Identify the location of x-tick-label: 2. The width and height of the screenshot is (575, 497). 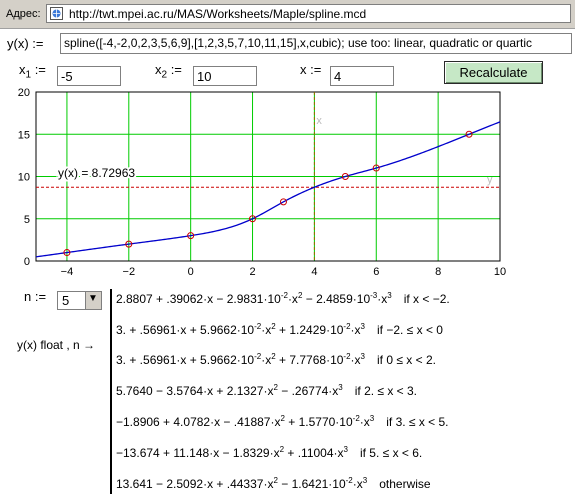
(252, 272).